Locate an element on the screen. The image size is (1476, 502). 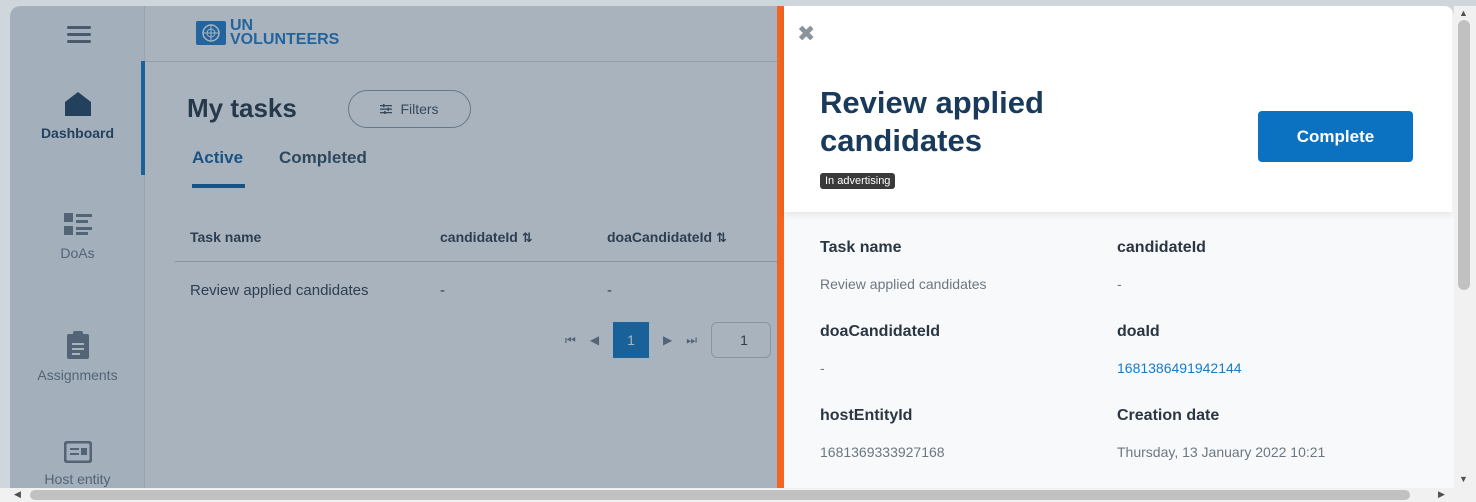
column-header-candidate-id: candidateId ⇅ is located at coordinates (486, 237).